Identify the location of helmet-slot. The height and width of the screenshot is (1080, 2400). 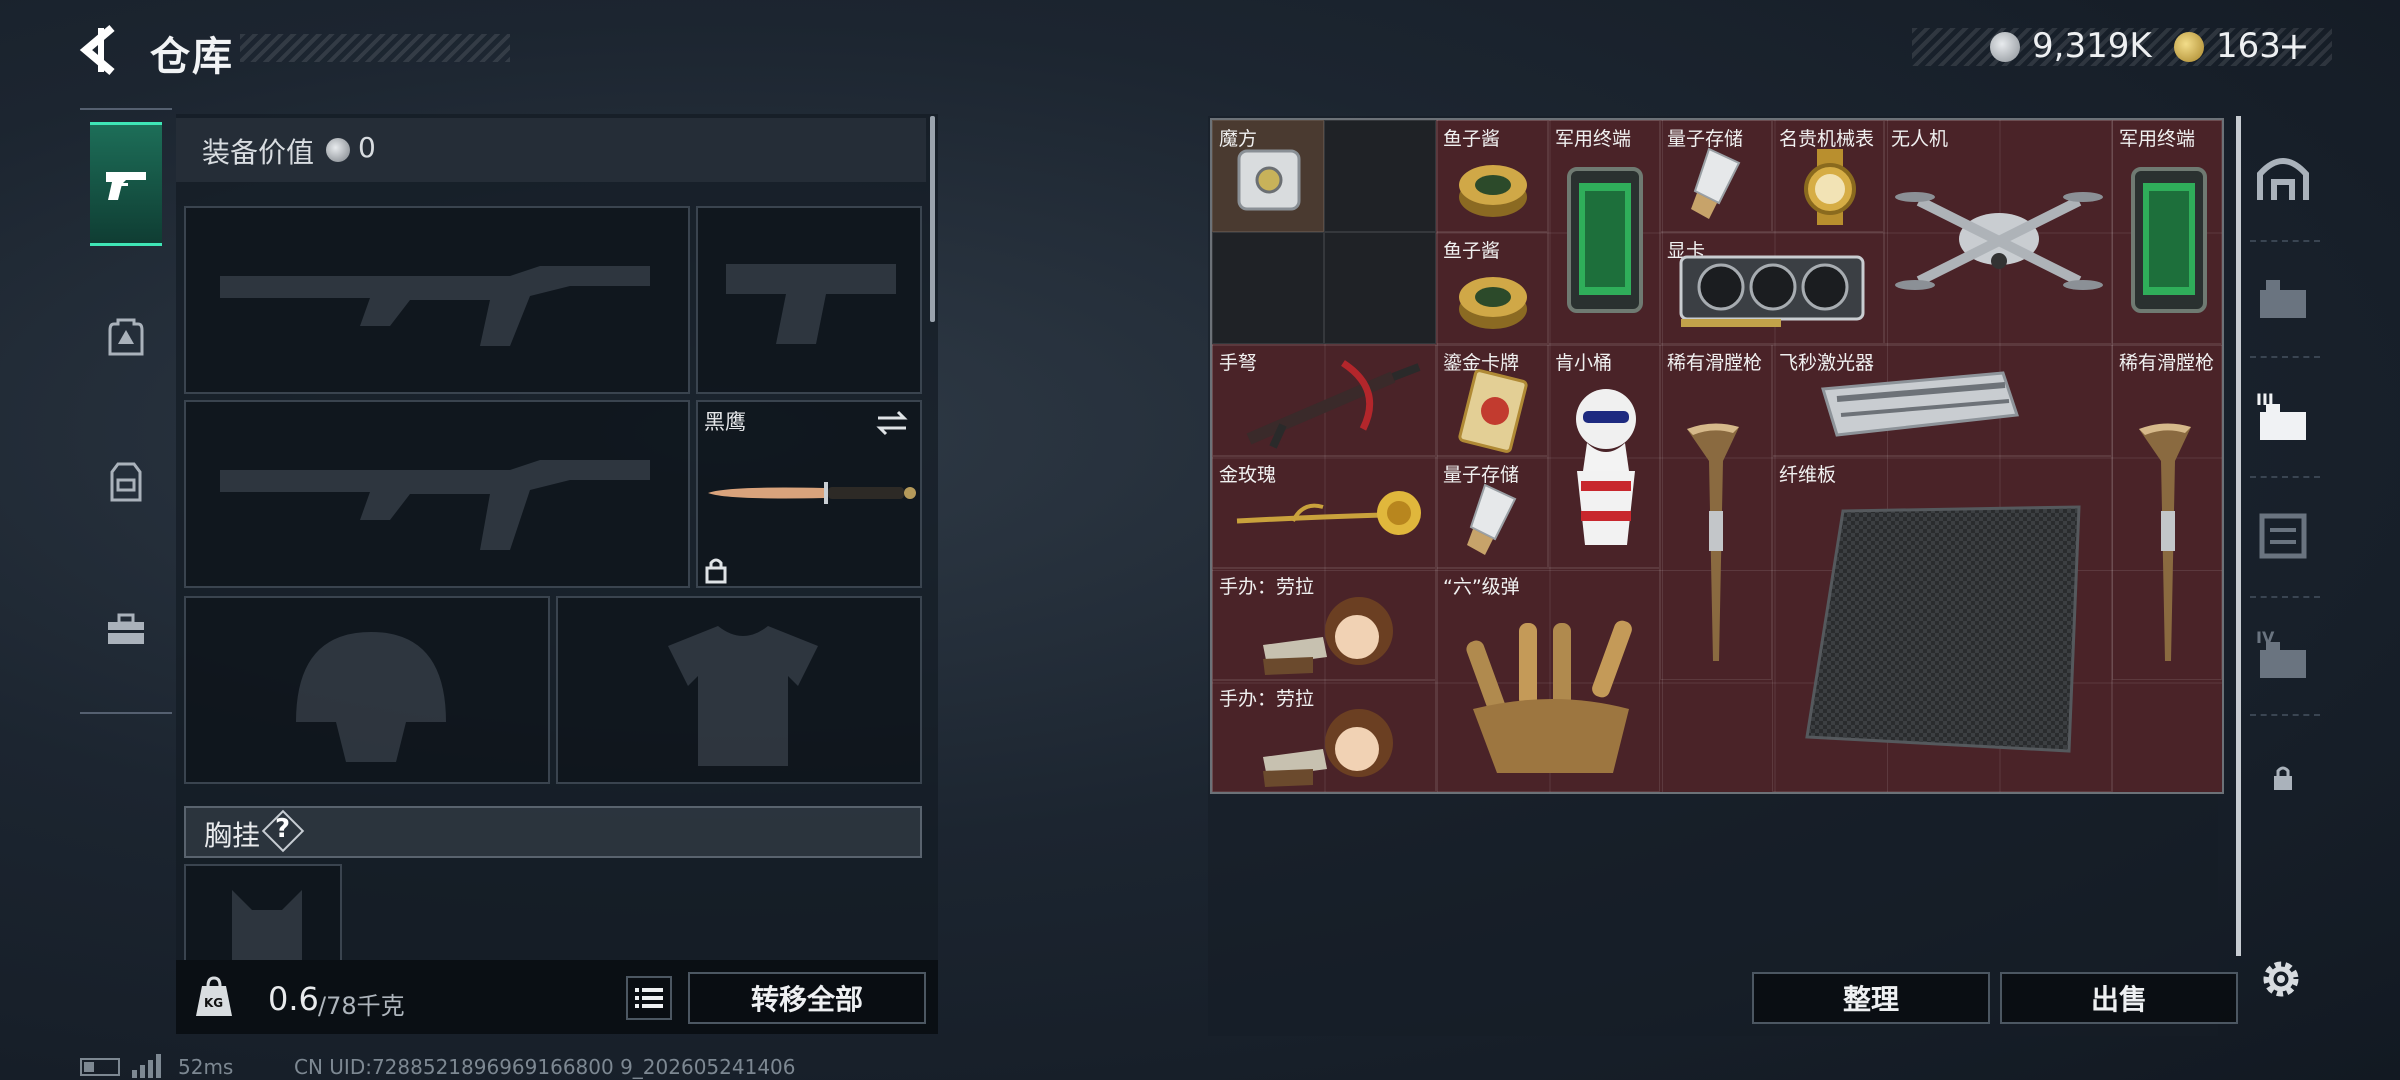
(367, 690).